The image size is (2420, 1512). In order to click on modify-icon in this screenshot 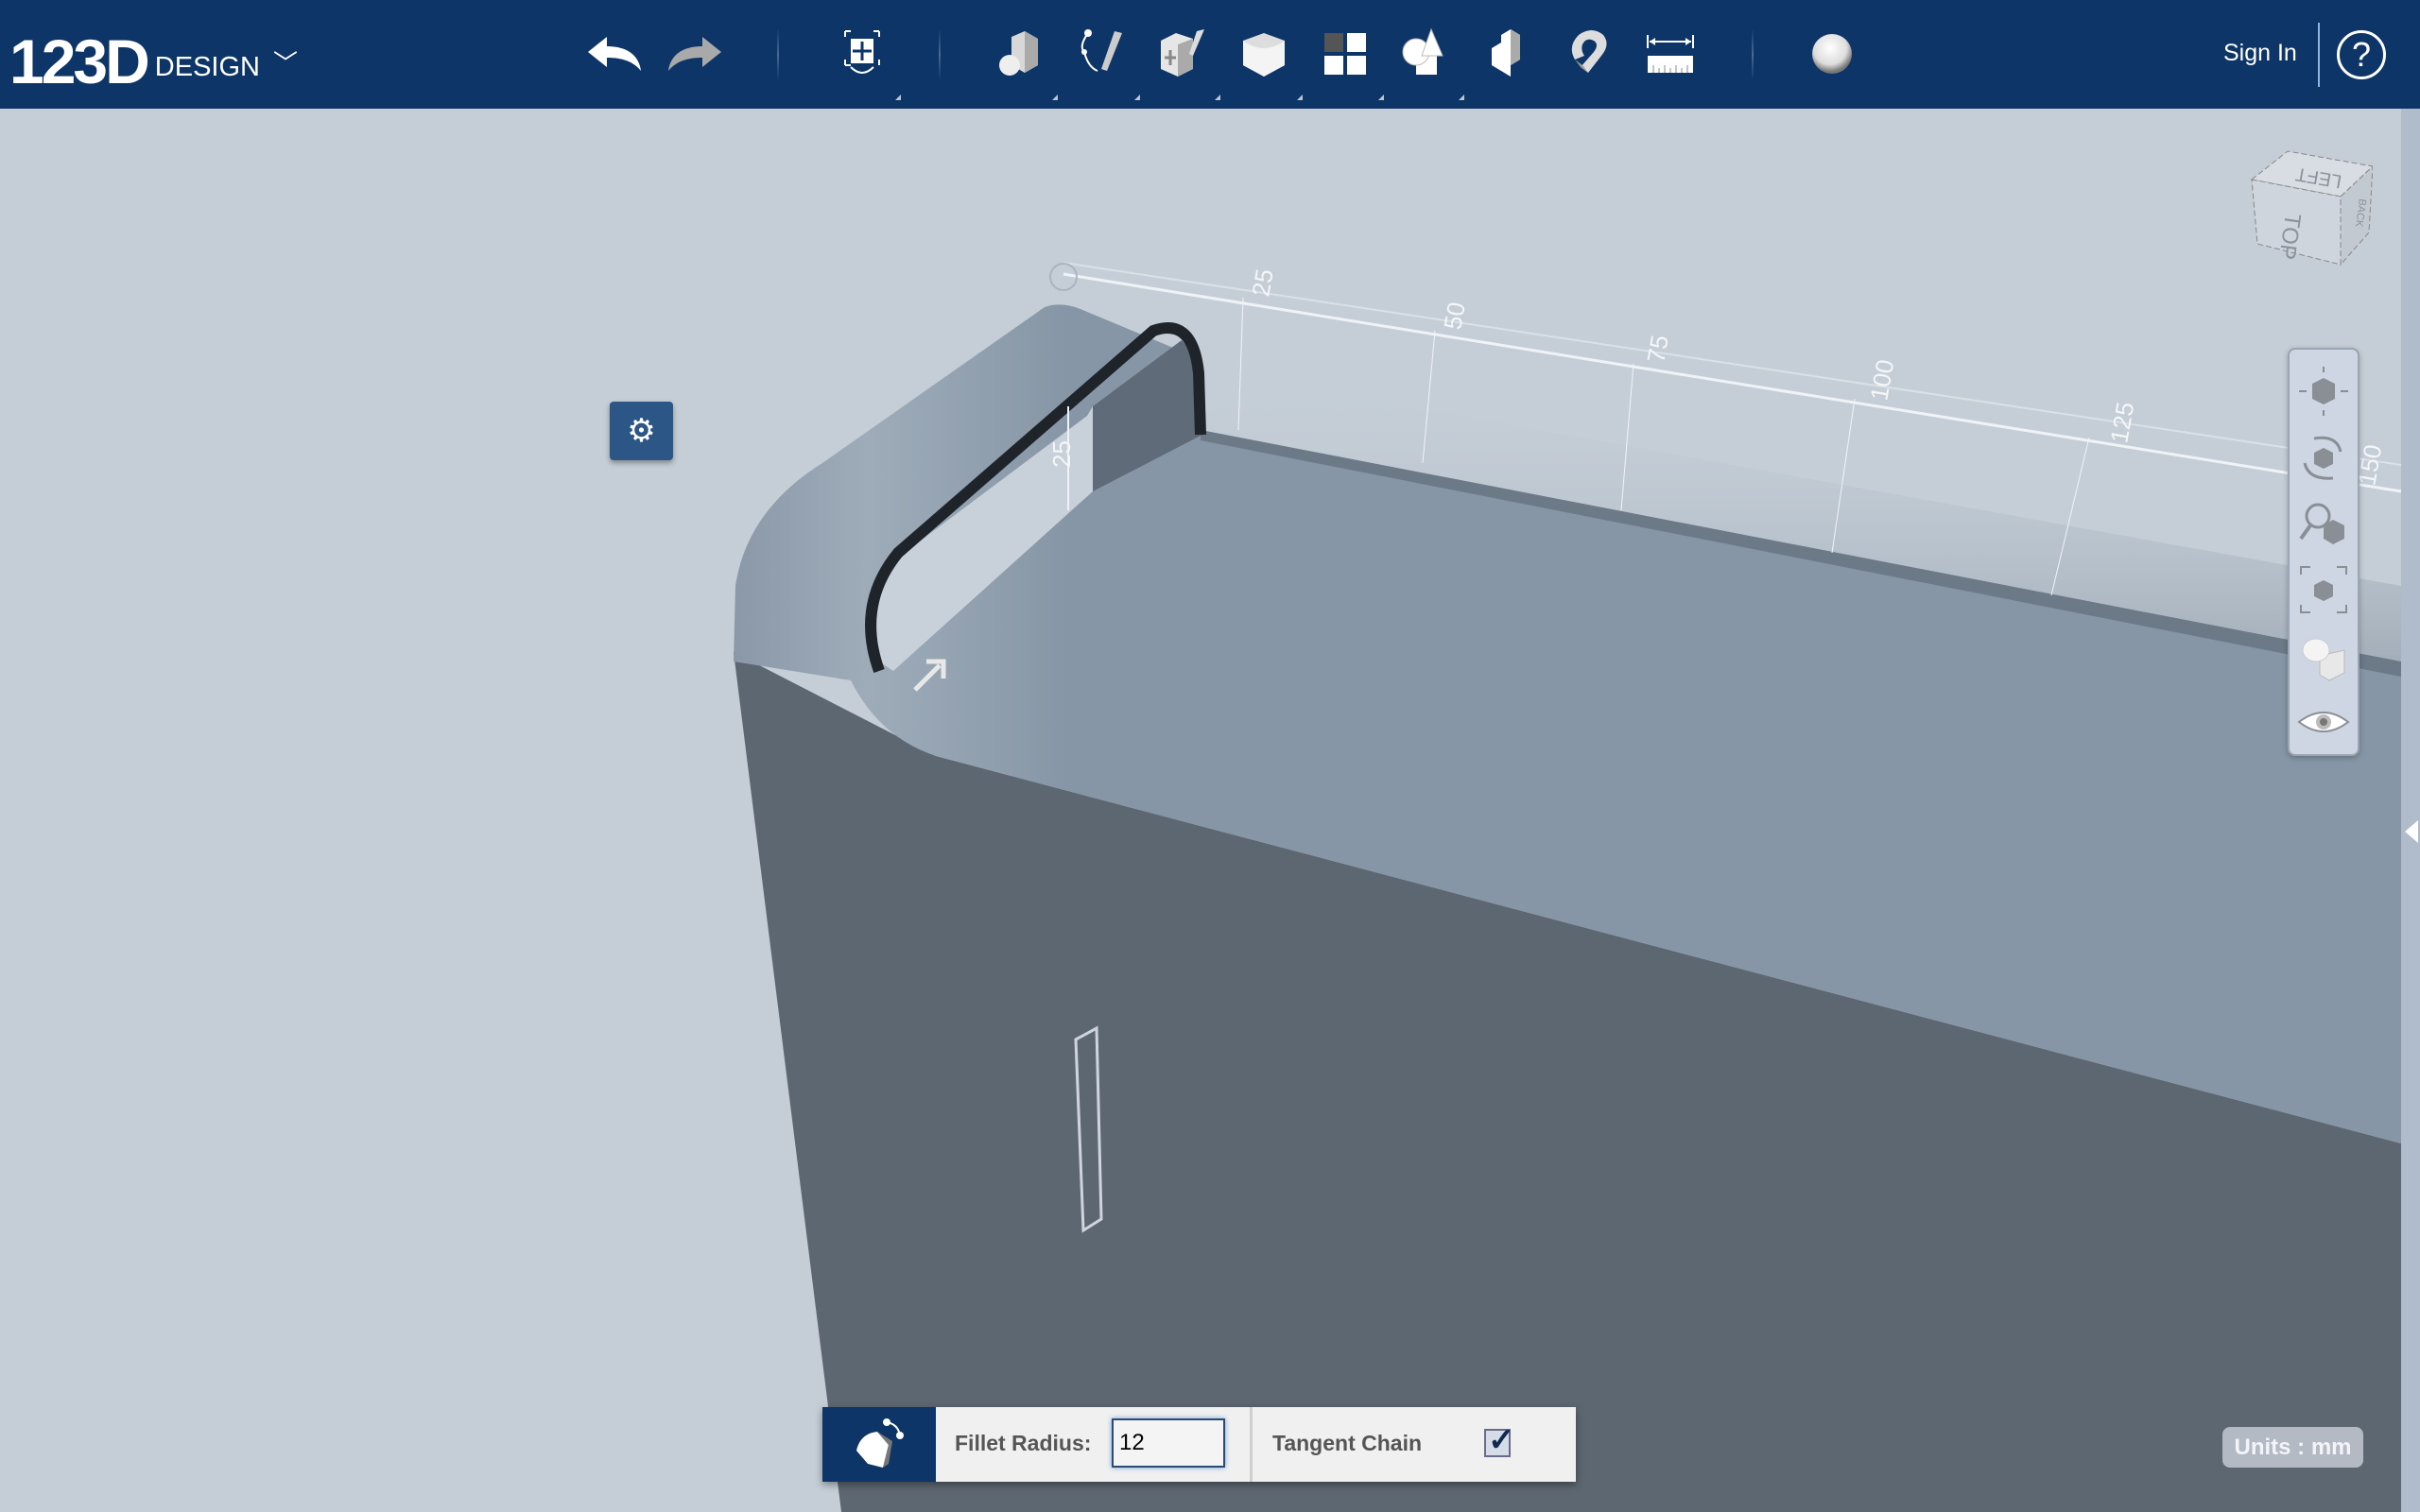, I will do `click(1264, 55)`.